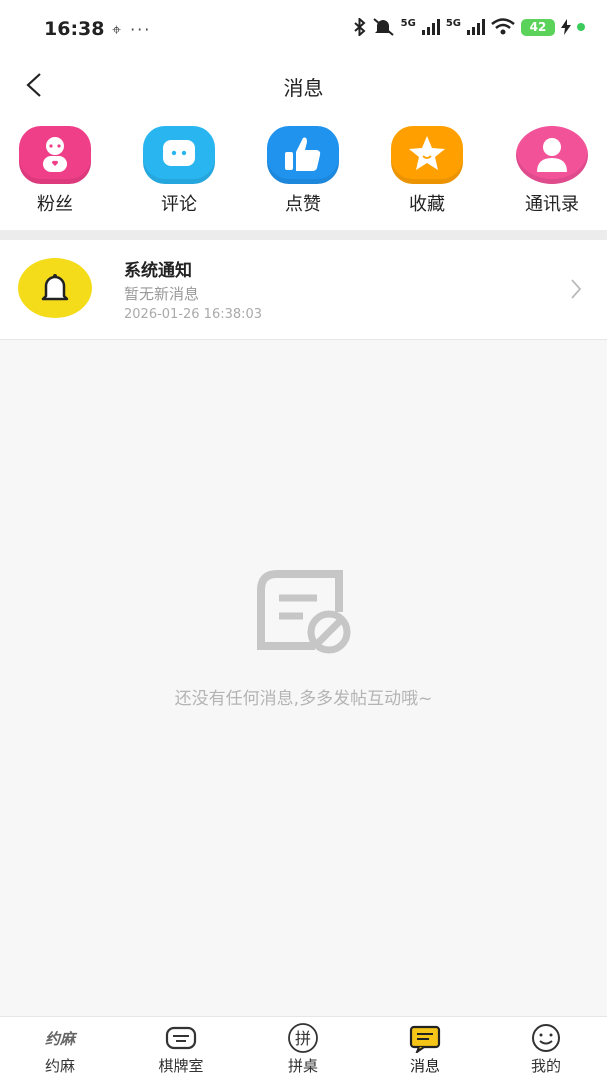 The image size is (607, 1081). What do you see at coordinates (55, 204) in the screenshot?
I see `shortcut-label: 粉丝` at bounding box center [55, 204].